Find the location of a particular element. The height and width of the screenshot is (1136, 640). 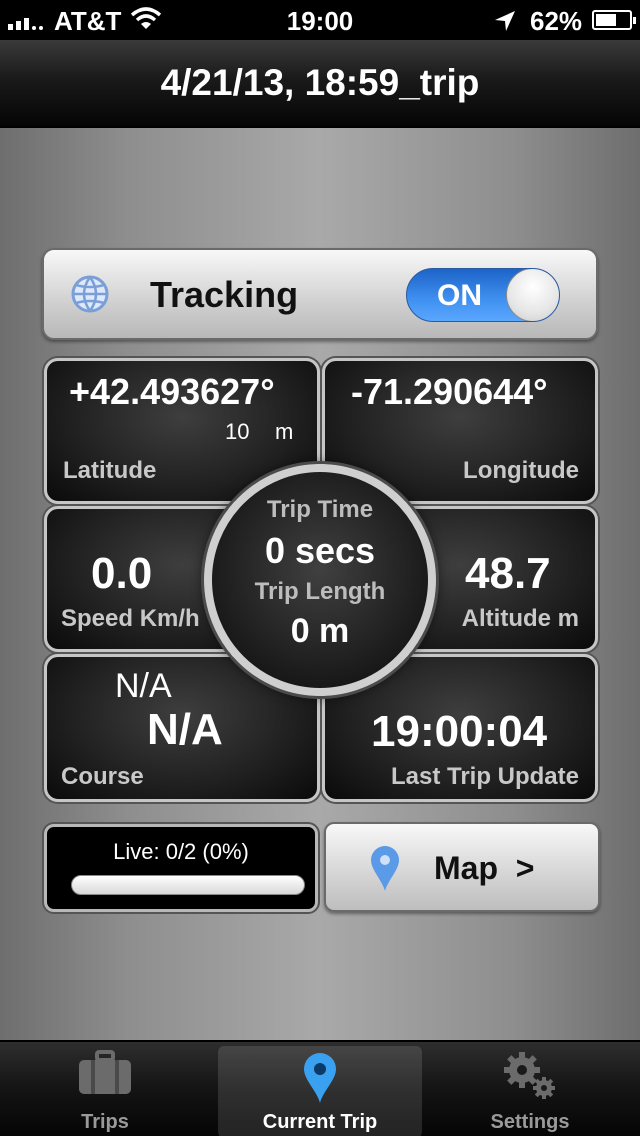

tab-trips: Trips is located at coordinates (105, 1089).